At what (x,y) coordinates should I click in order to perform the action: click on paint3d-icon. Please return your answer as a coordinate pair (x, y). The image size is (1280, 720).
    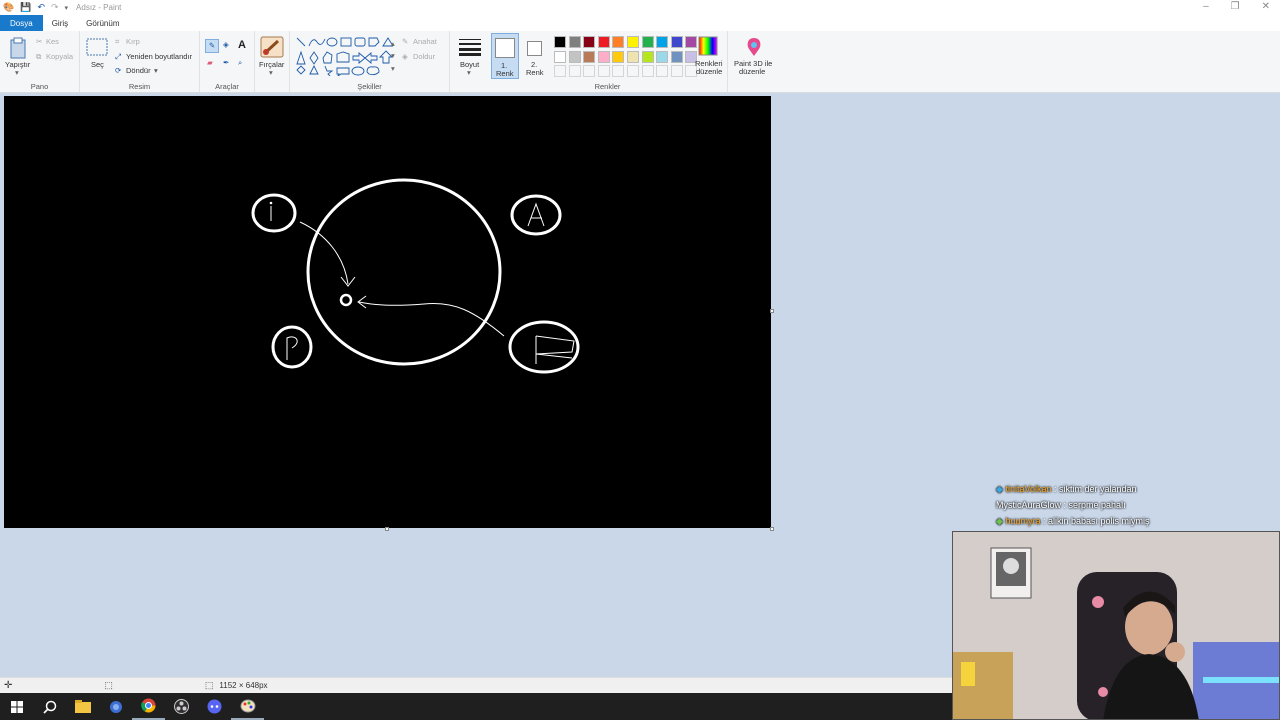
    Looking at the image, I should click on (754, 48).